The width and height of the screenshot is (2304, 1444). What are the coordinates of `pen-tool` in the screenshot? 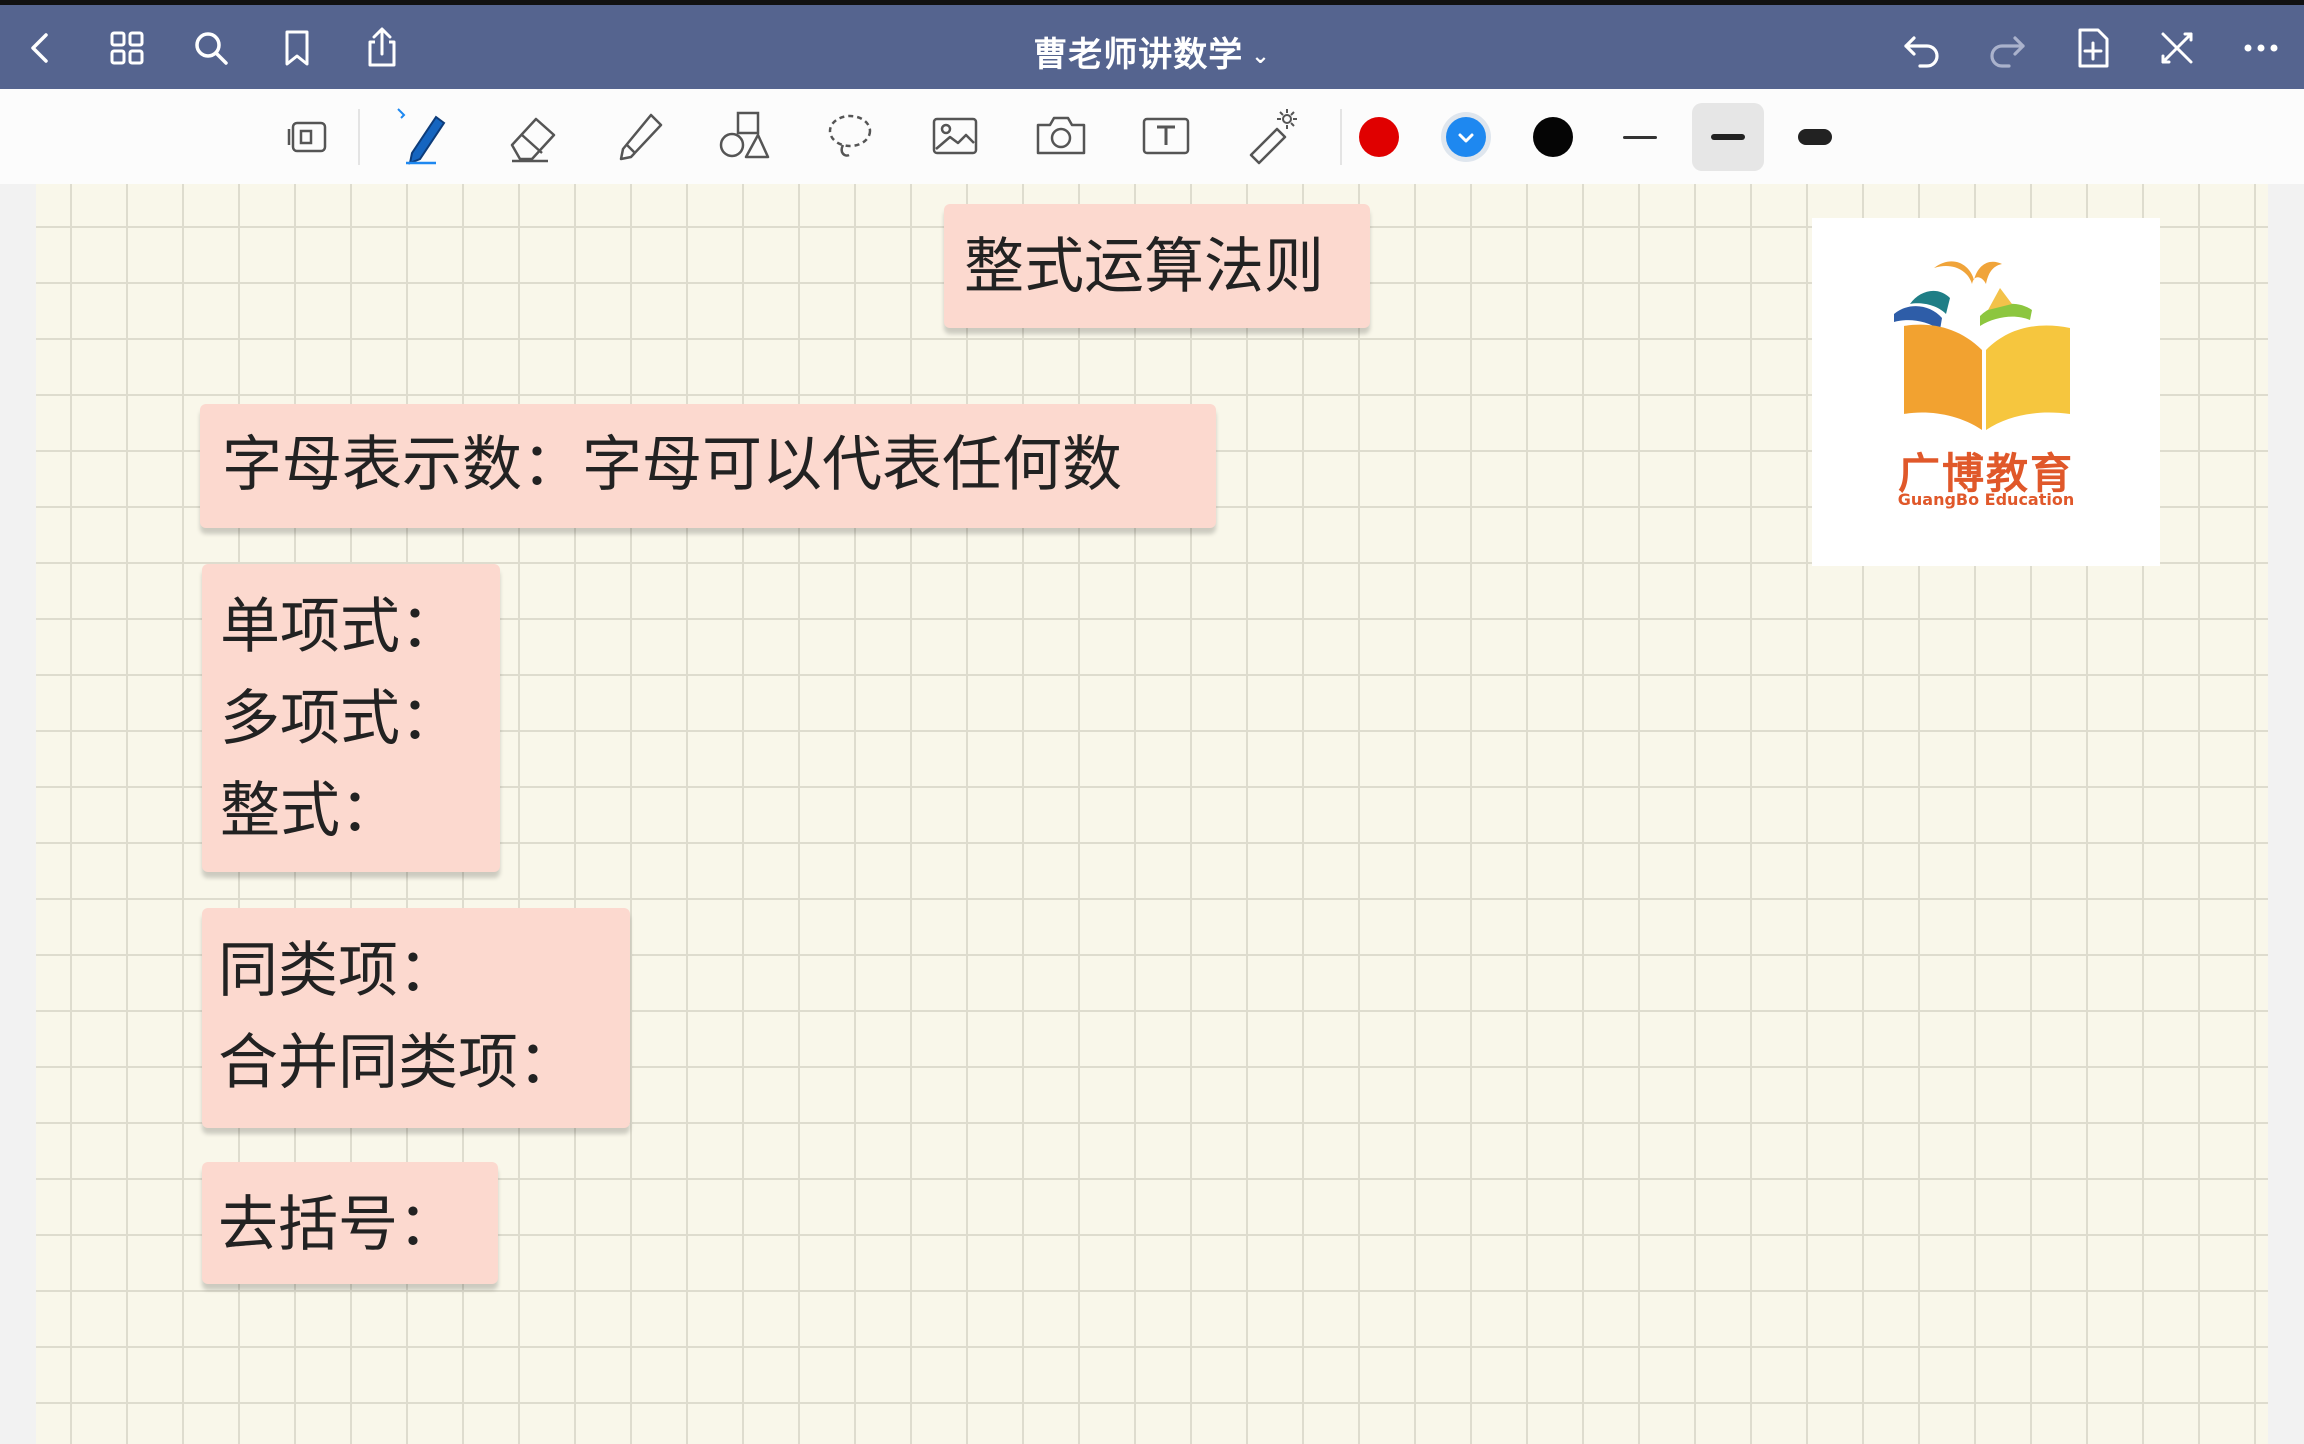 It's located at (423, 136).